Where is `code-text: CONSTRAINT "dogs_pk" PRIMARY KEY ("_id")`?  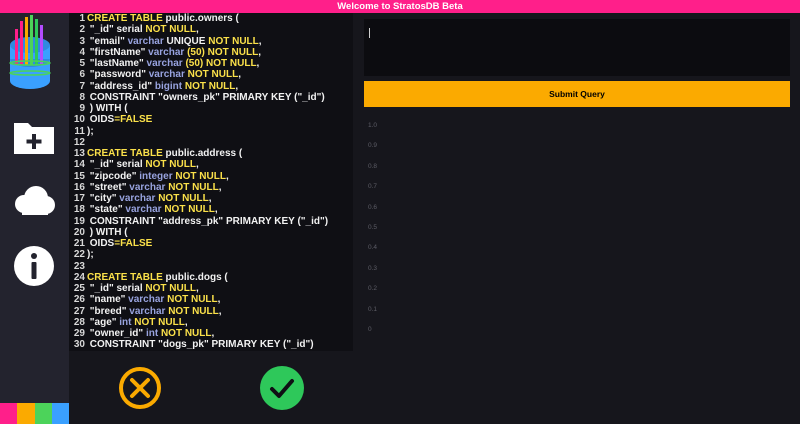
code-text: CONSTRAINT "dogs_pk" PRIMARY KEY ("_id") is located at coordinates (200, 344).